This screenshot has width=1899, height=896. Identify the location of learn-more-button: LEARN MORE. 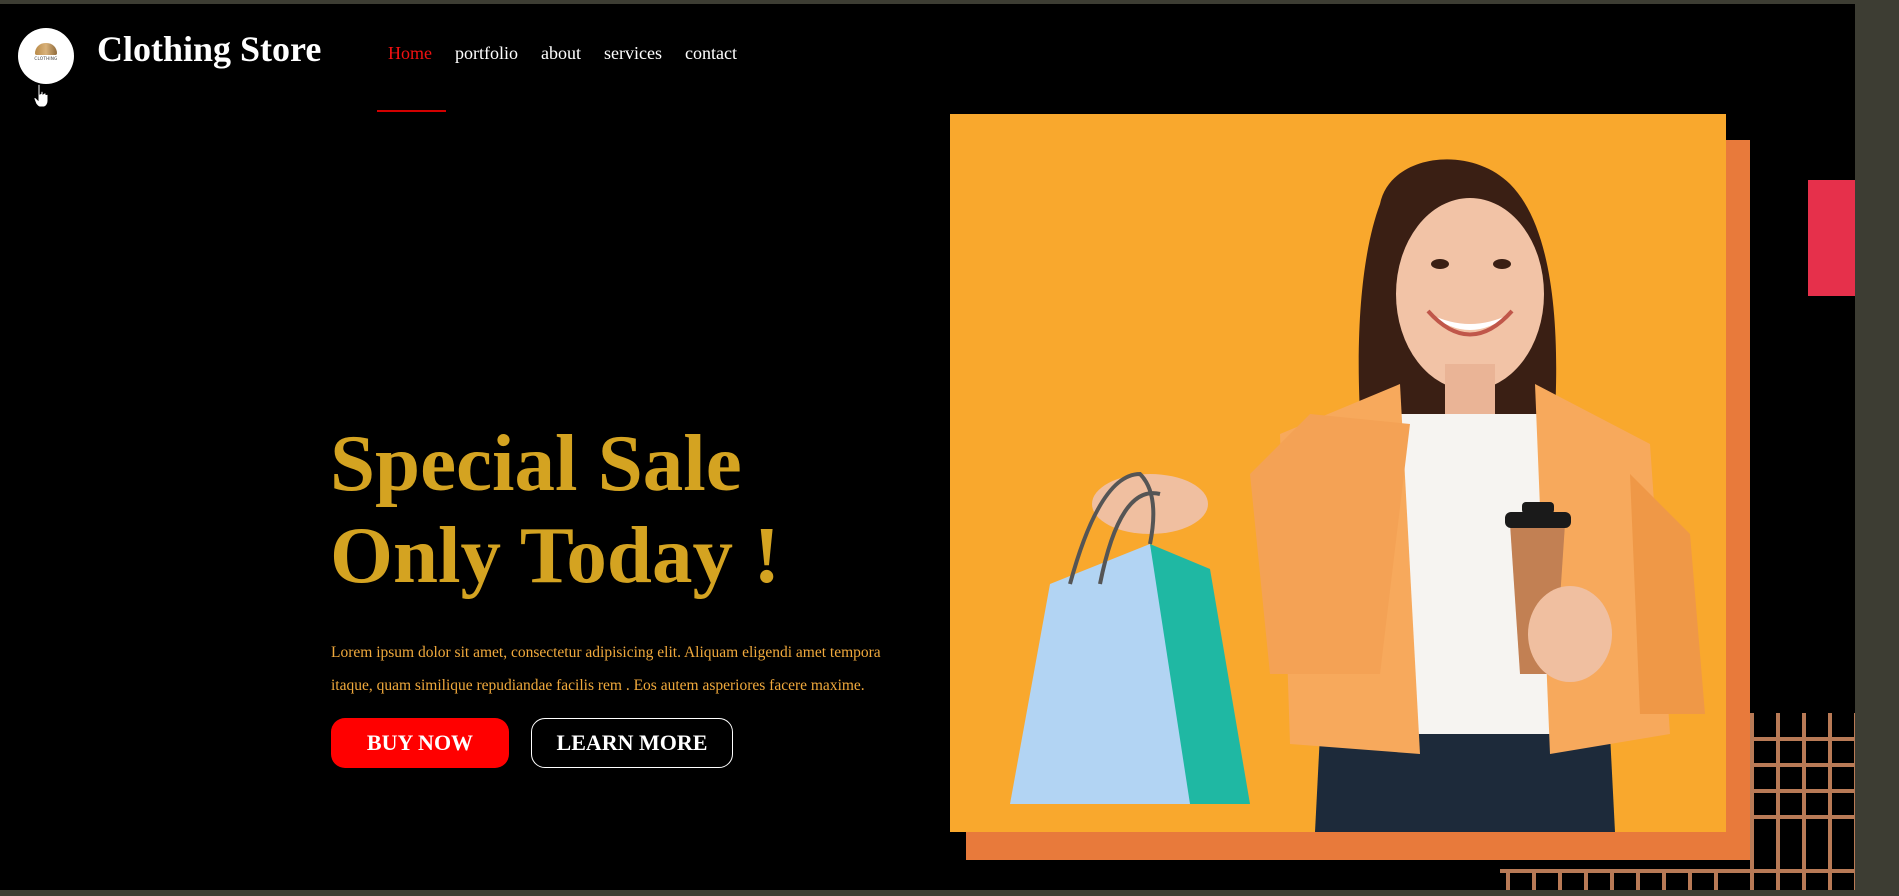
(632, 743).